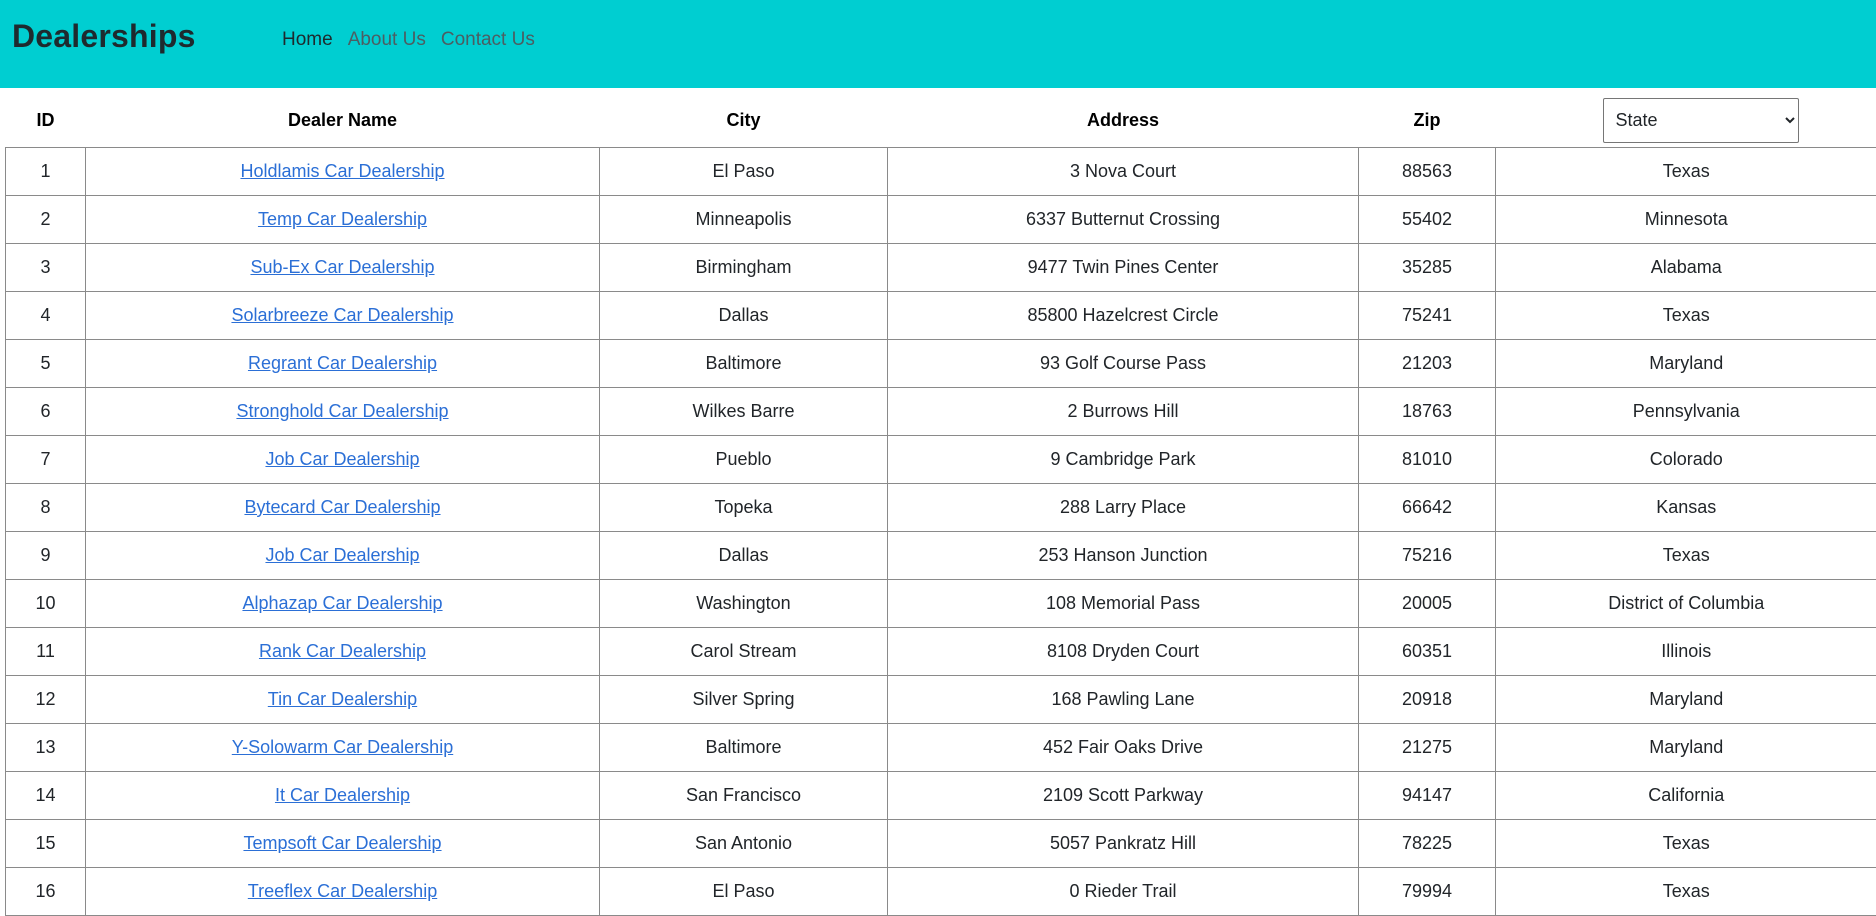  I want to click on header-state-filter: State, so click(1686, 120).